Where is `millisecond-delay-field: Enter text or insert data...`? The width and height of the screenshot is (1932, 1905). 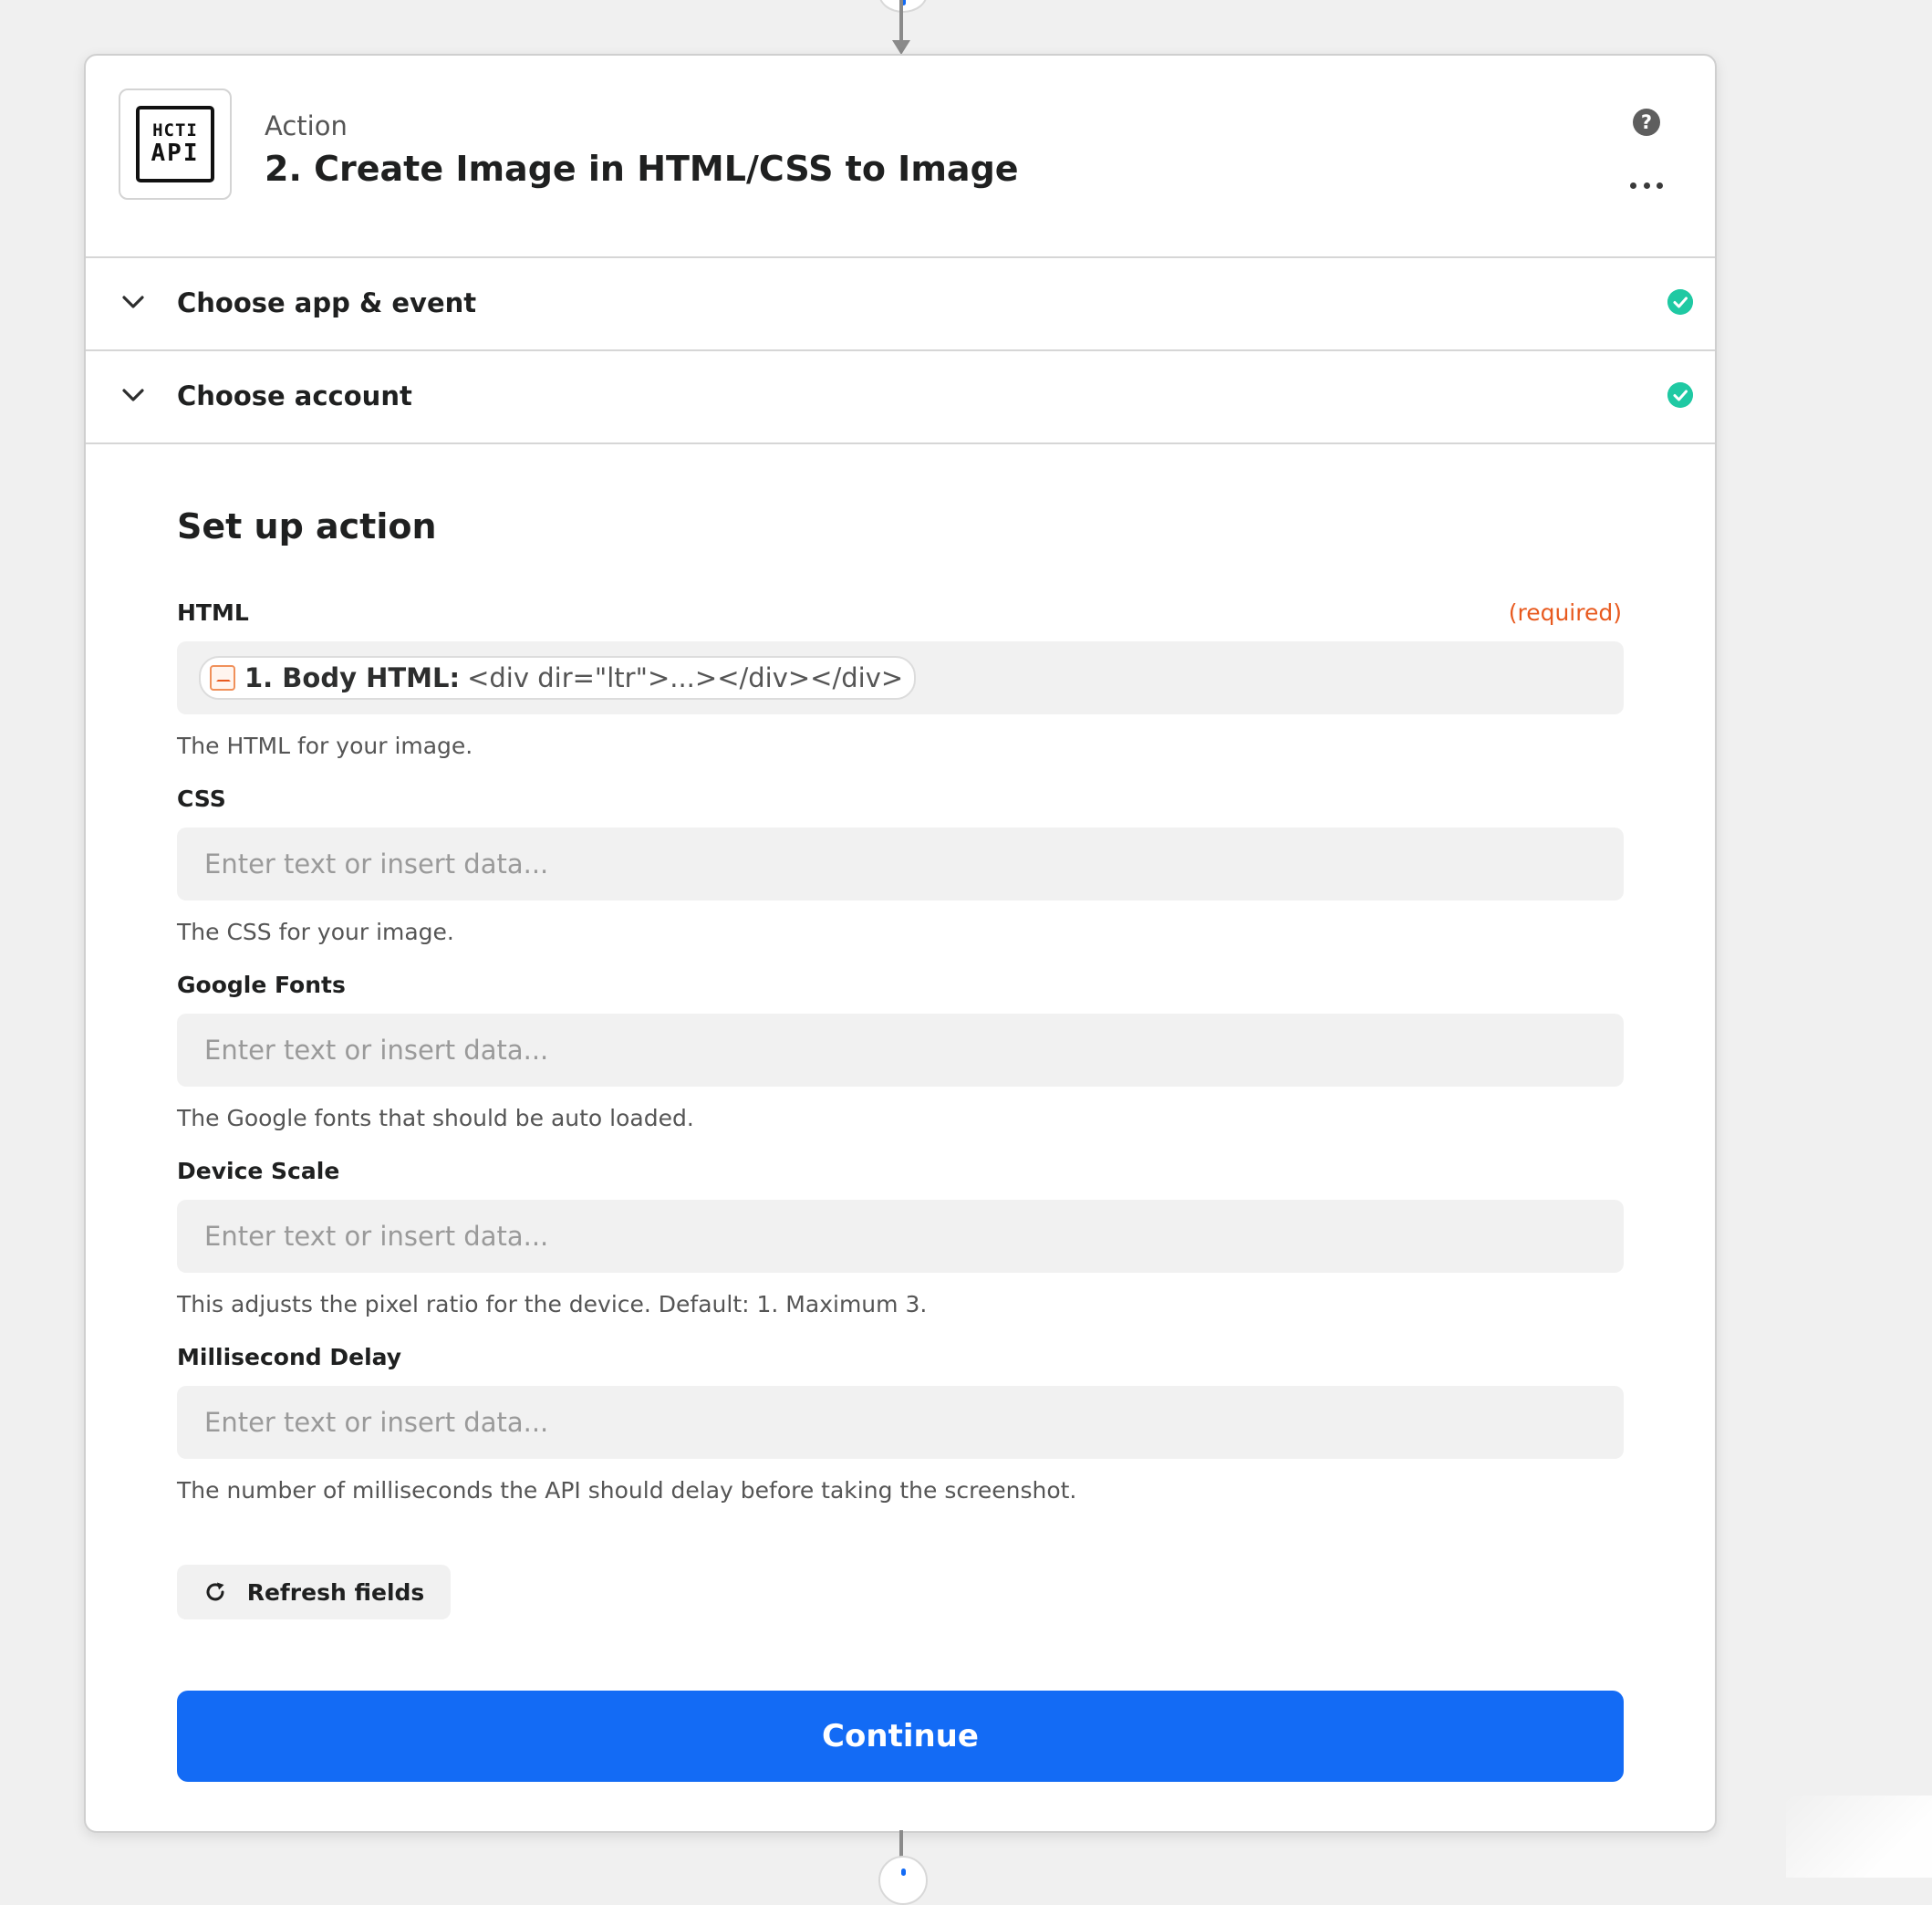 millisecond-delay-field: Enter text or insert data... is located at coordinates (900, 1423).